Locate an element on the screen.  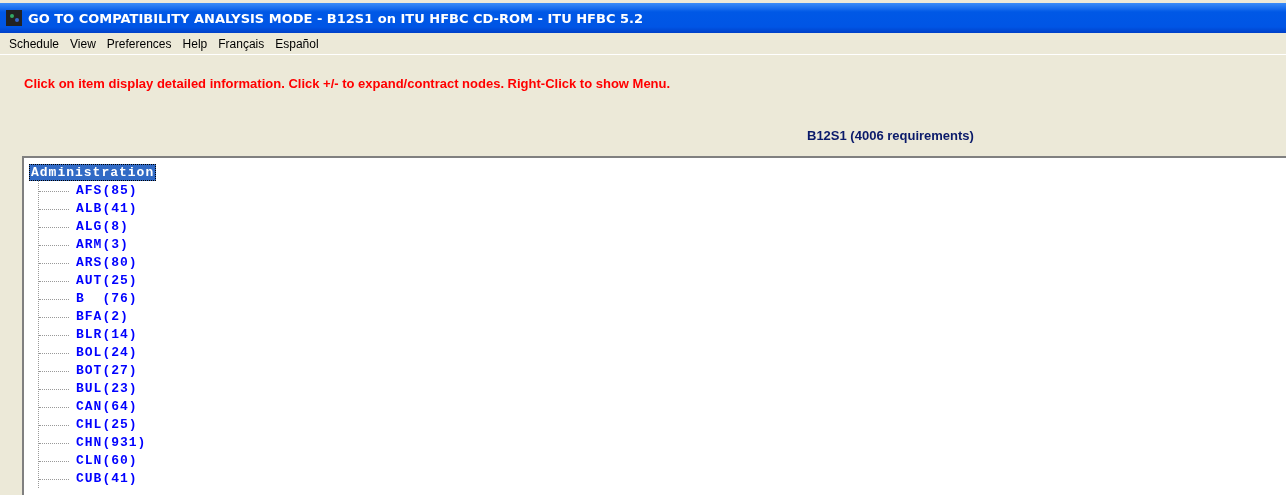
menu-item: Schedule is located at coordinates (35, 43).